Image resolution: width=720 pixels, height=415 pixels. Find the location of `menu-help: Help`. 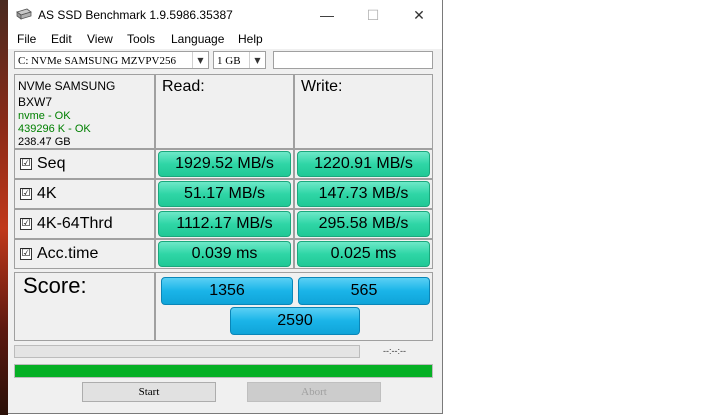

menu-help: Help is located at coordinates (250, 39).